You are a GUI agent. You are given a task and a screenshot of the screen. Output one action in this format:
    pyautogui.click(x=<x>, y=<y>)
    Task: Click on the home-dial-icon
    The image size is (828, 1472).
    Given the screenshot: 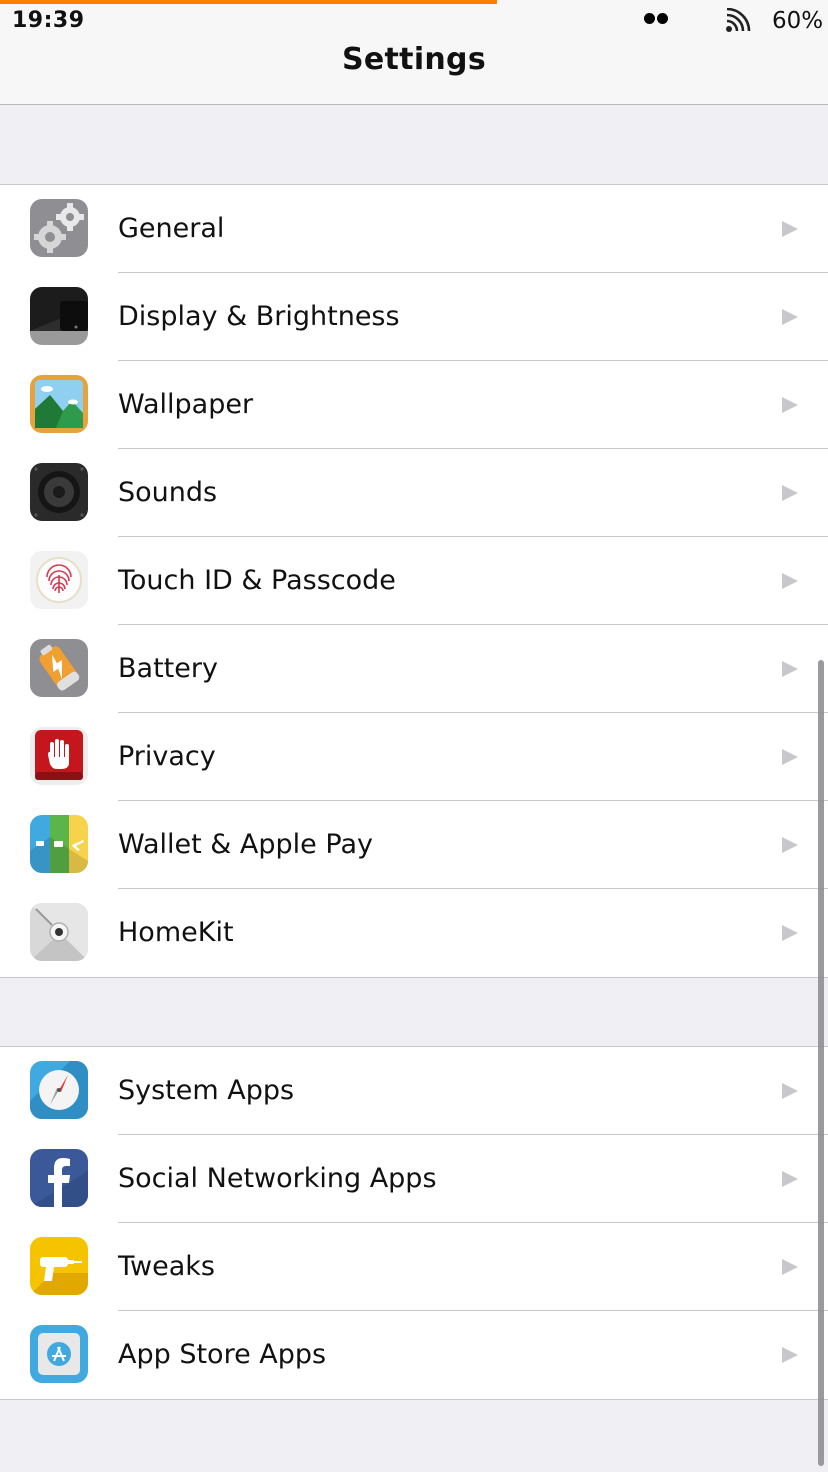 What is the action you would take?
    pyautogui.click(x=59, y=932)
    